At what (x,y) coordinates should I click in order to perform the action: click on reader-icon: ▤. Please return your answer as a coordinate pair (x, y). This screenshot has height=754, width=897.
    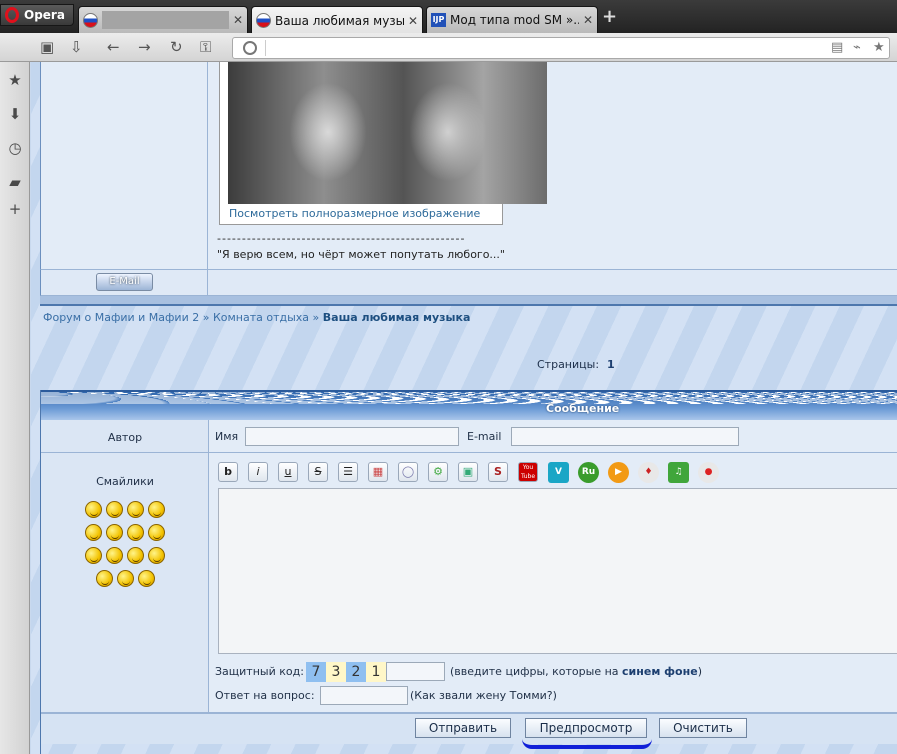
    Looking at the image, I should click on (837, 47).